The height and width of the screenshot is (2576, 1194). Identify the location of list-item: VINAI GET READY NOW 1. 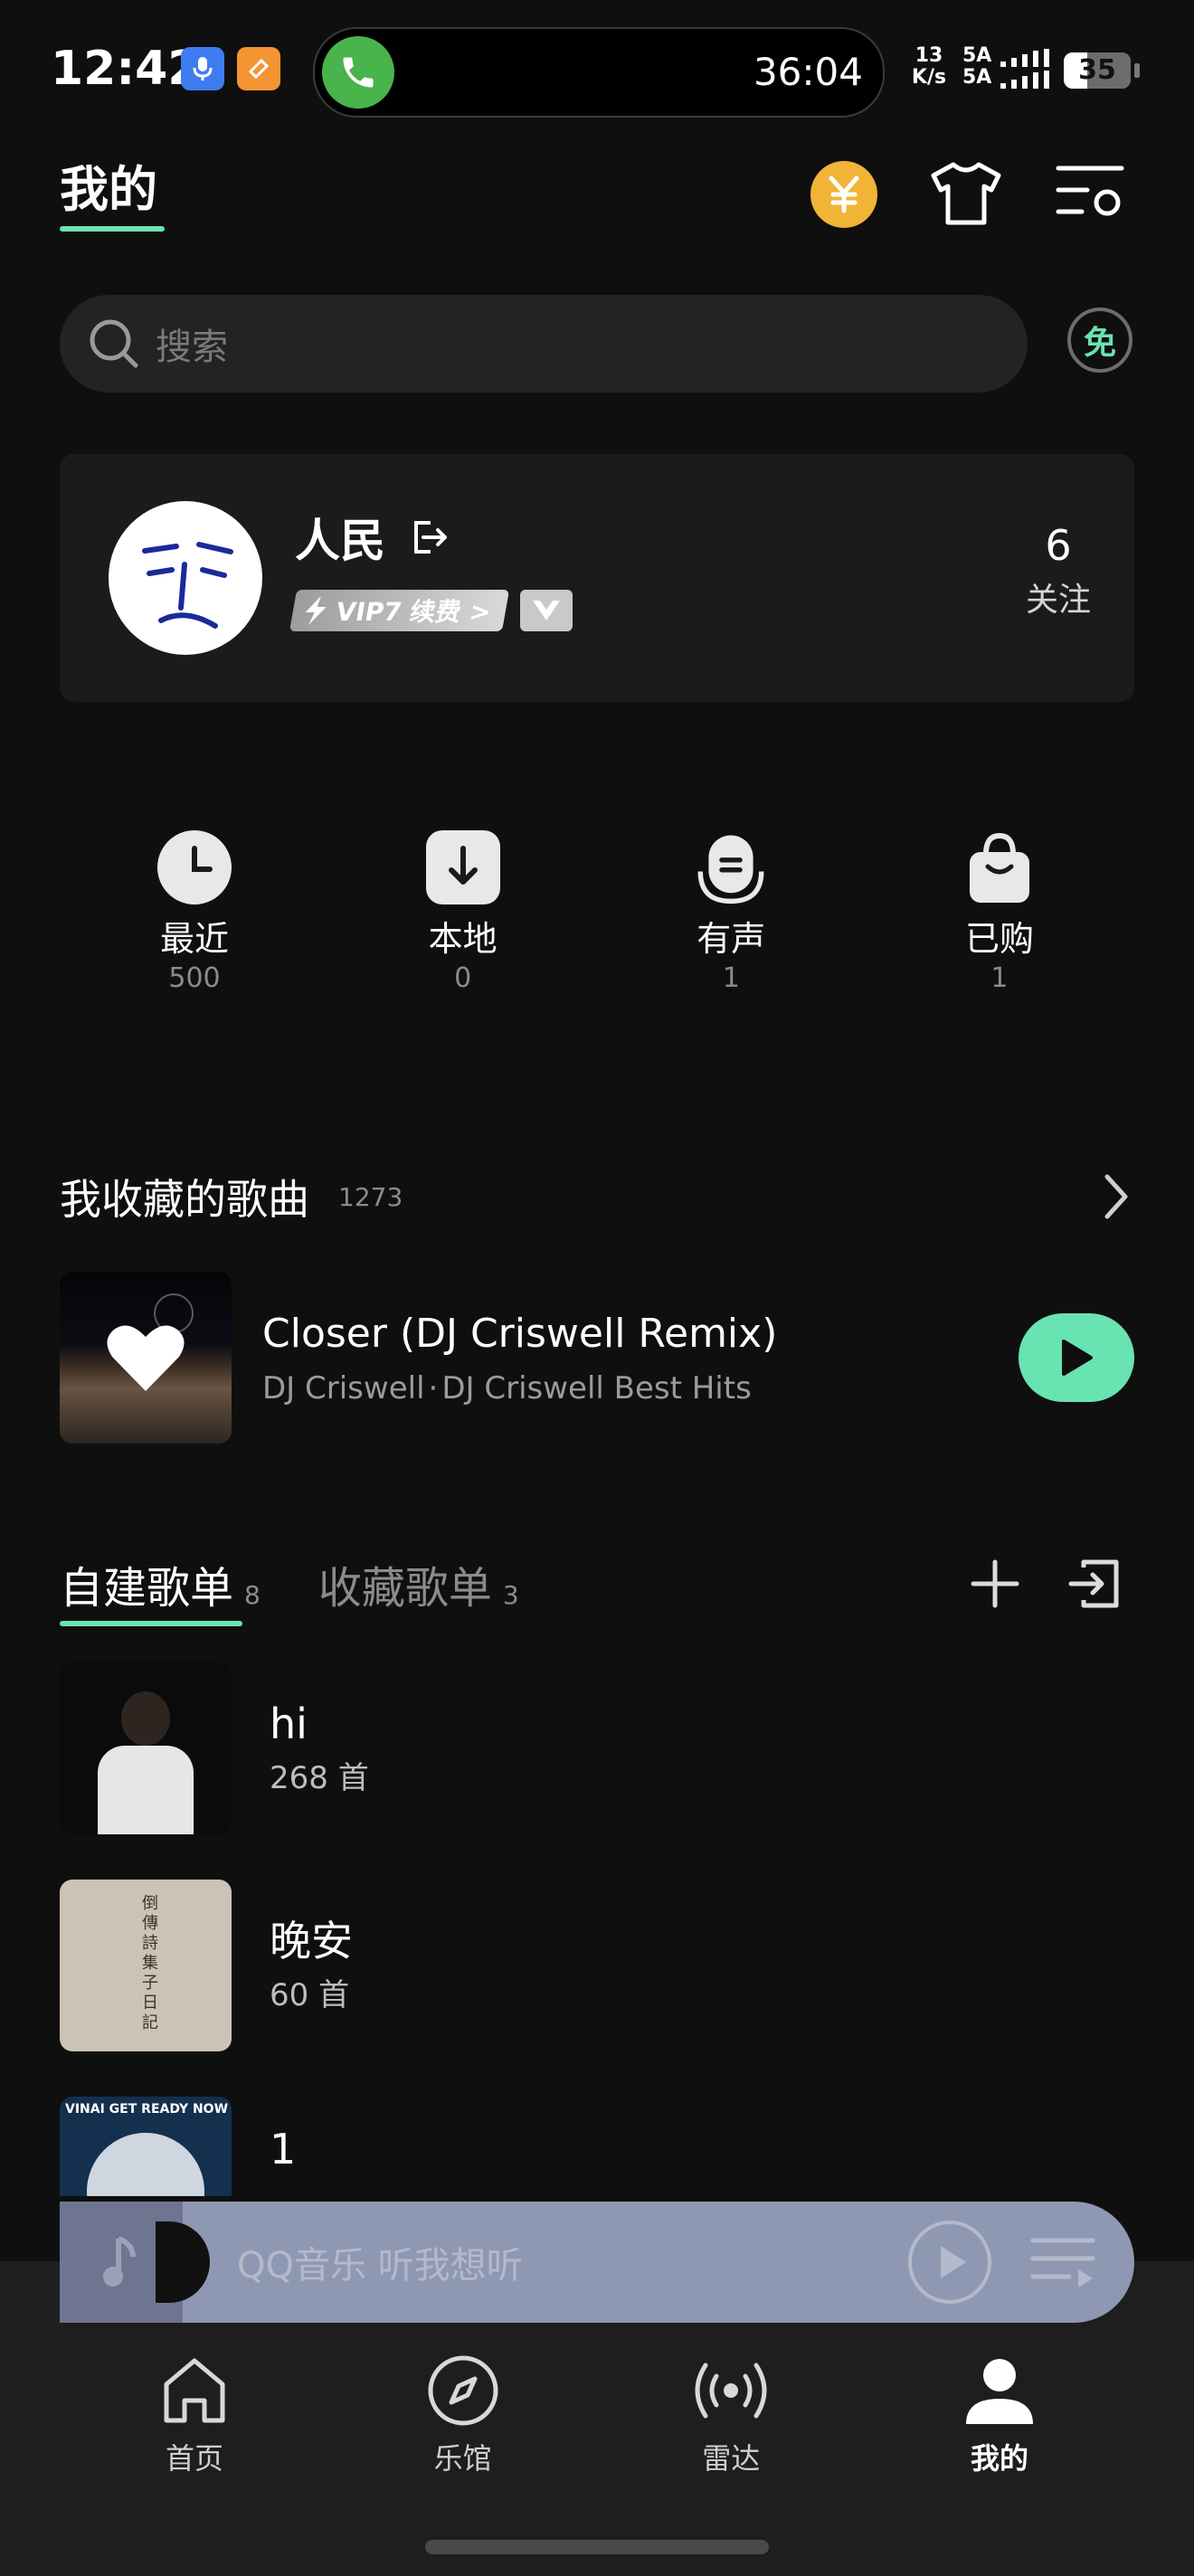
(597, 2147).